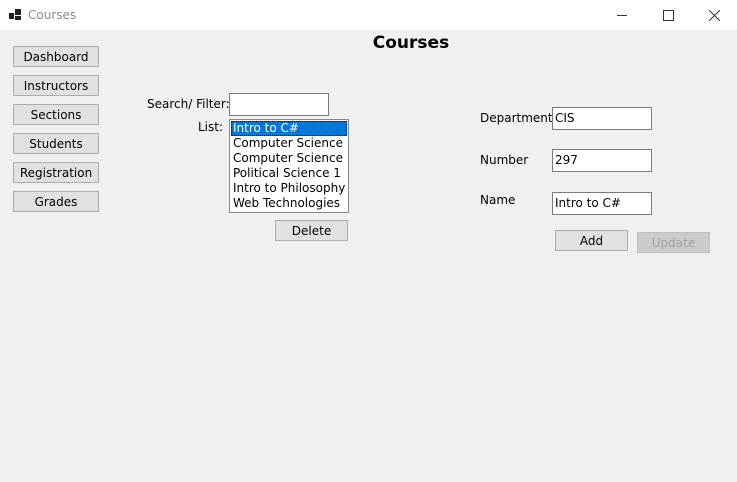 The height and width of the screenshot is (482, 737). I want to click on instructors-button: Instructors, so click(56, 85).